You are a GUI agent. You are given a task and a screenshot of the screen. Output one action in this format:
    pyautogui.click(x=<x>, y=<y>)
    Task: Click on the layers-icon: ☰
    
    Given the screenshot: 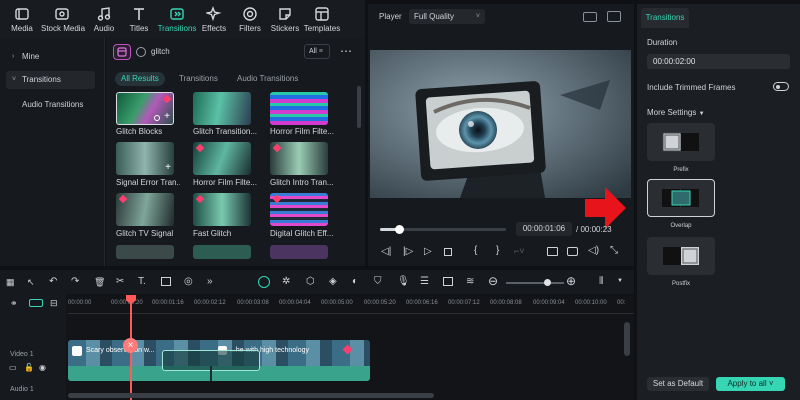 What is the action you would take?
    pyautogui.click(x=424, y=281)
    